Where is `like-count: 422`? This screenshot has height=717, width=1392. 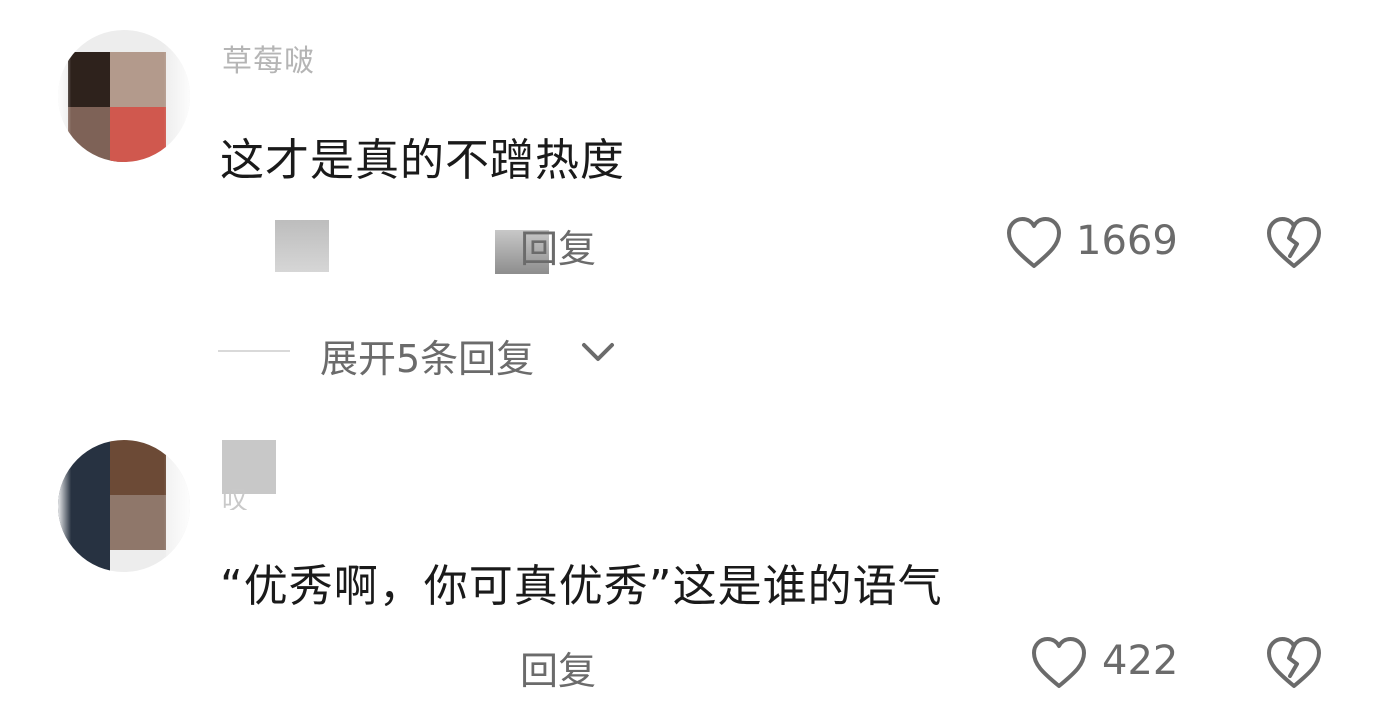 like-count: 422 is located at coordinates (1140, 661).